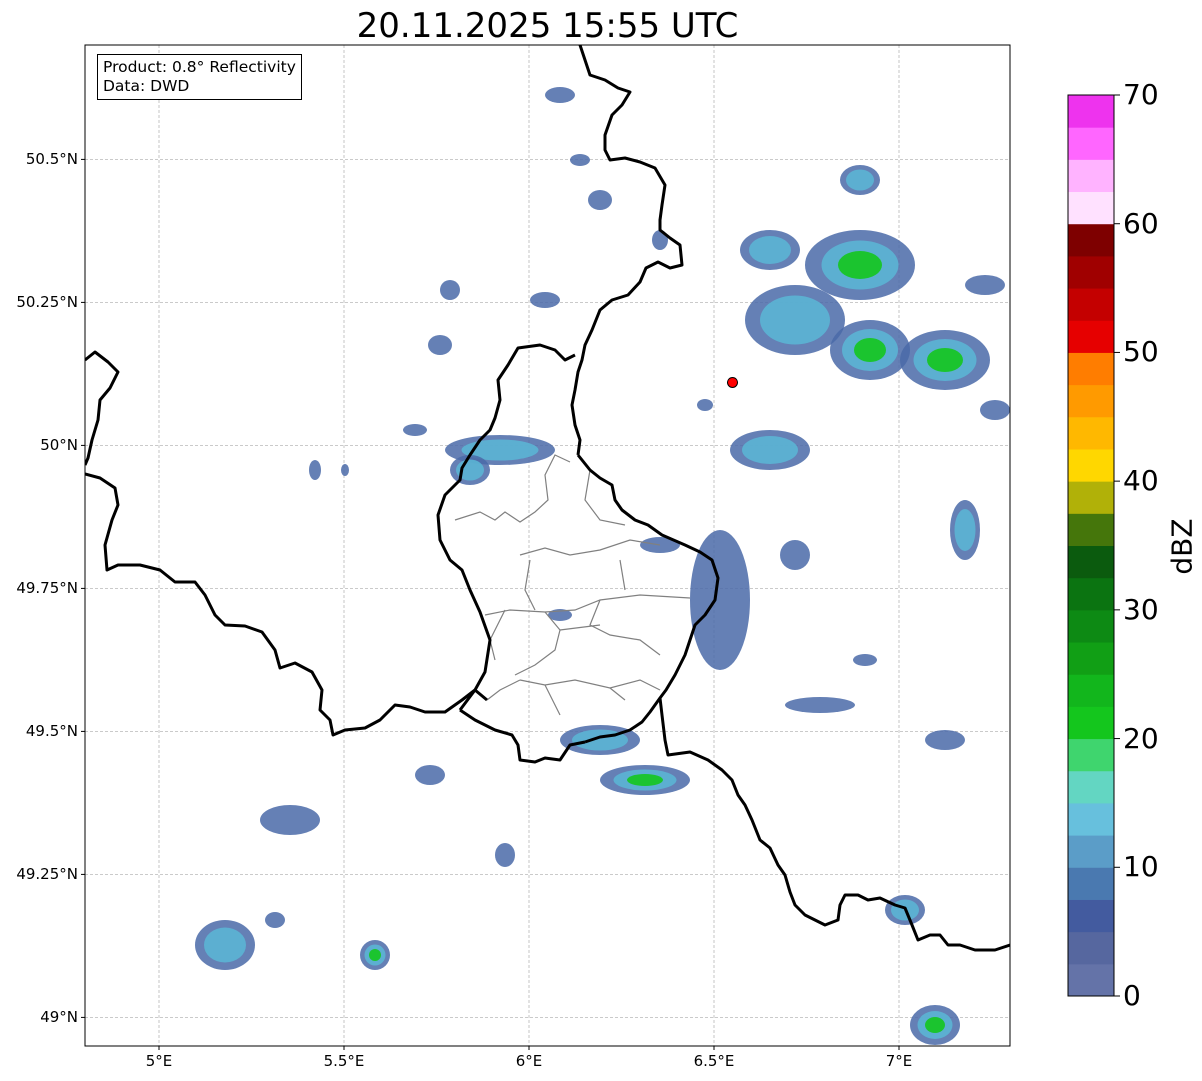  I want to click on colorbar-tick-label: 70, so click(1141, 94).